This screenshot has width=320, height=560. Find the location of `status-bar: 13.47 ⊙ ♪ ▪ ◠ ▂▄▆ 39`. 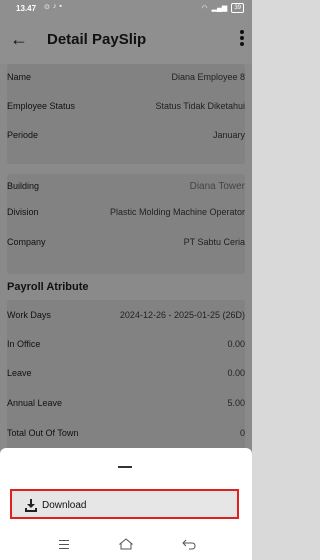

status-bar: 13.47 ⊙ ♪ ▪ ◠ ▂▄▆ 39 is located at coordinates (126, 9).